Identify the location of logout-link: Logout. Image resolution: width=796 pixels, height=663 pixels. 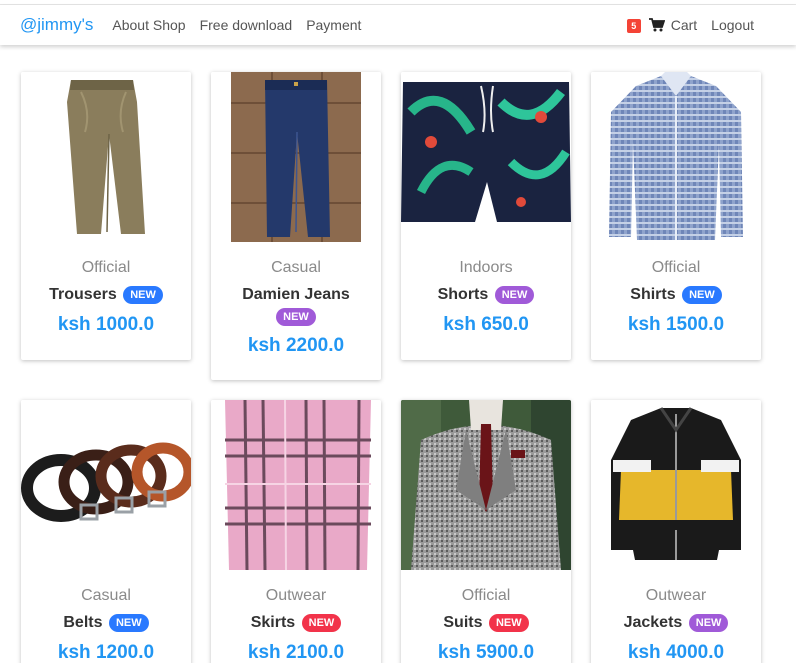
(732, 25).